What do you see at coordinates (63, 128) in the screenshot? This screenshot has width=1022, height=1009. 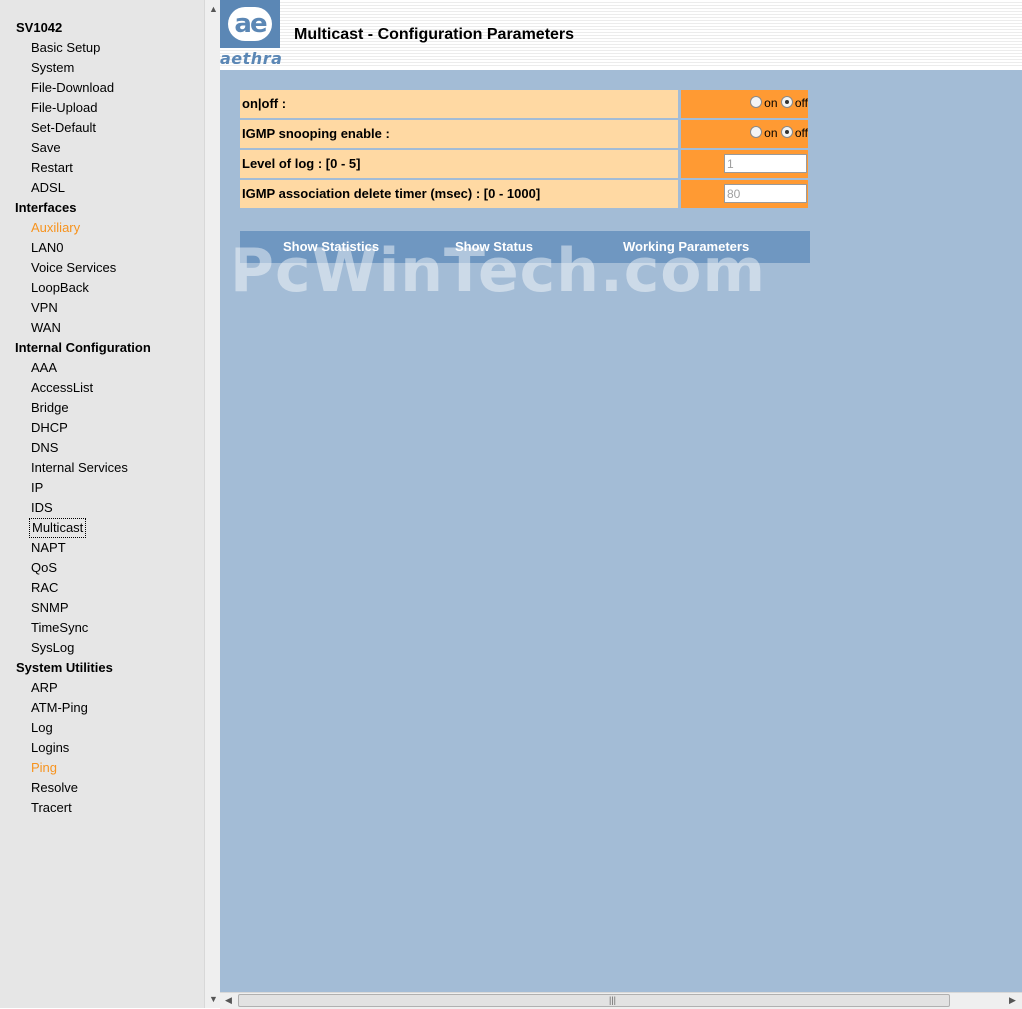 I see `nav-set-default: Set-Default` at bounding box center [63, 128].